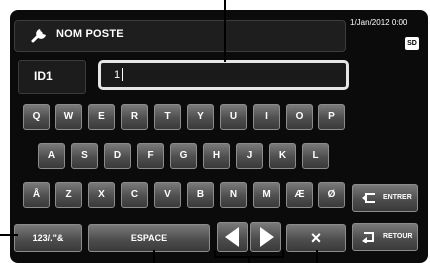 The image size is (430, 263). Describe the element at coordinates (149, 238) in the screenshot. I see `space-button: ESPACE` at that location.